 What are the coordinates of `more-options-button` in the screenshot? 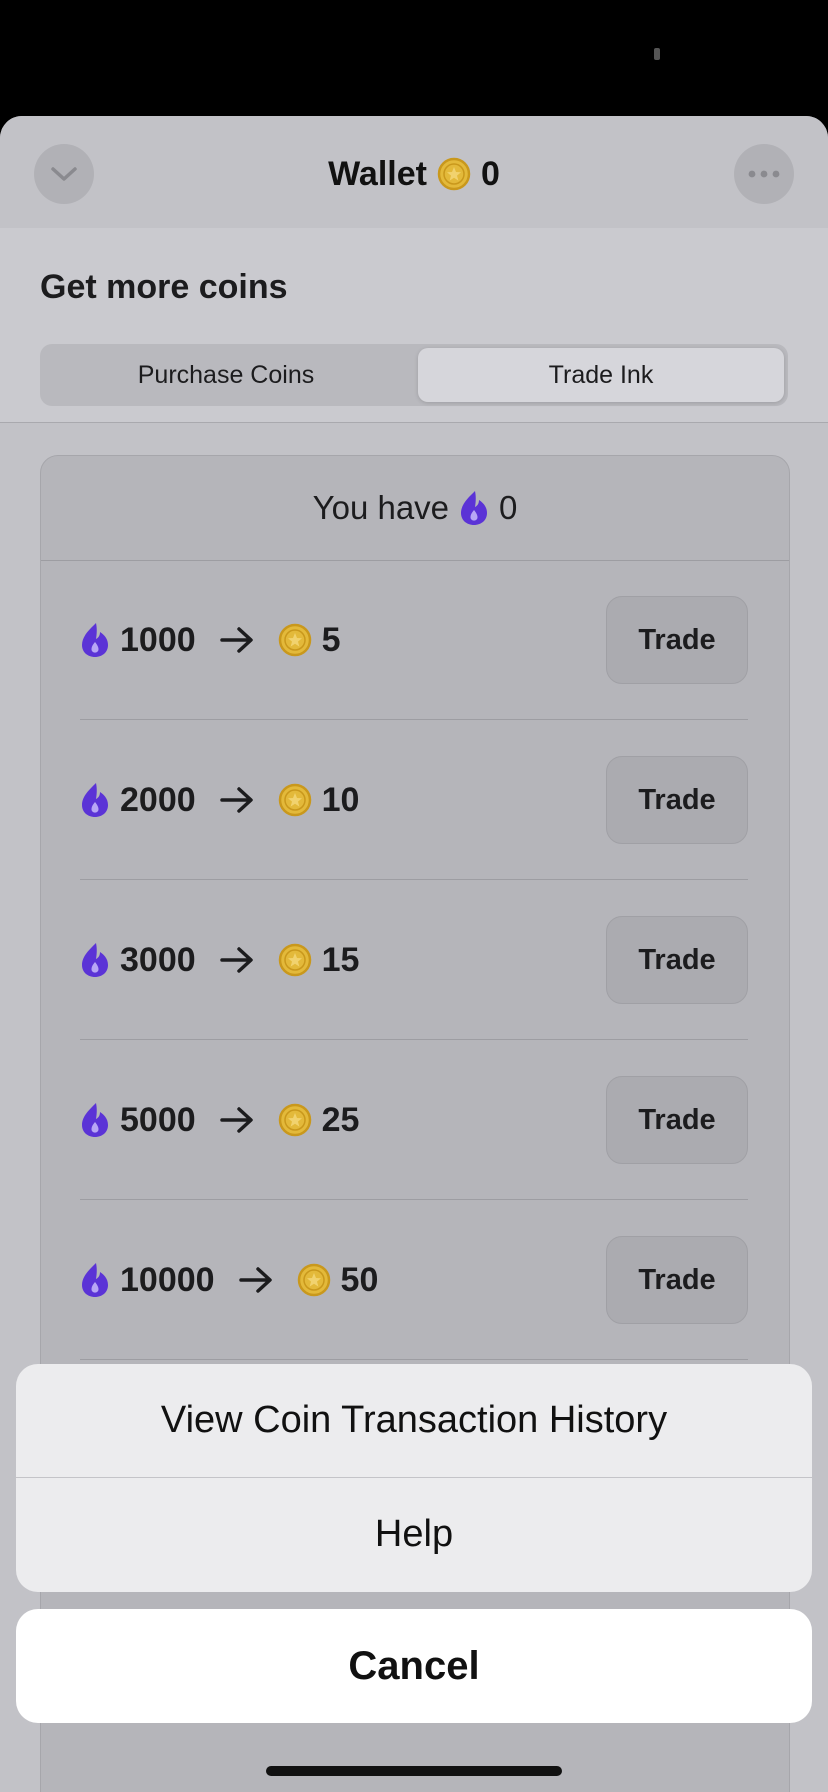 It's located at (764, 174).